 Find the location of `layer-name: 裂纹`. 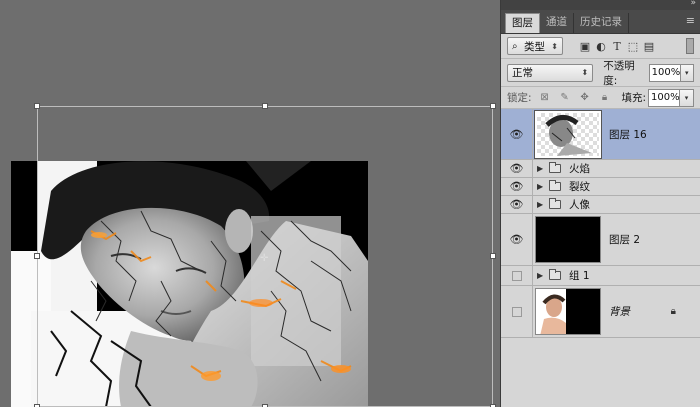

layer-name: 裂纹 is located at coordinates (579, 187).